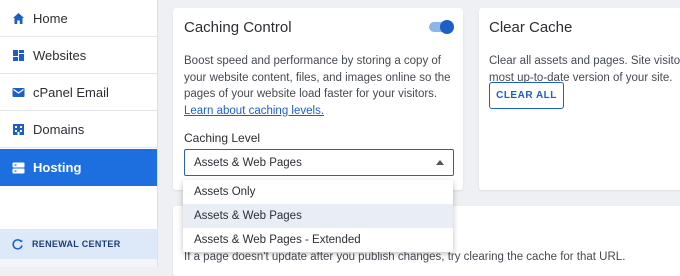  I want to click on renewal-center-label: RENEWAL CENTER, so click(76, 244).